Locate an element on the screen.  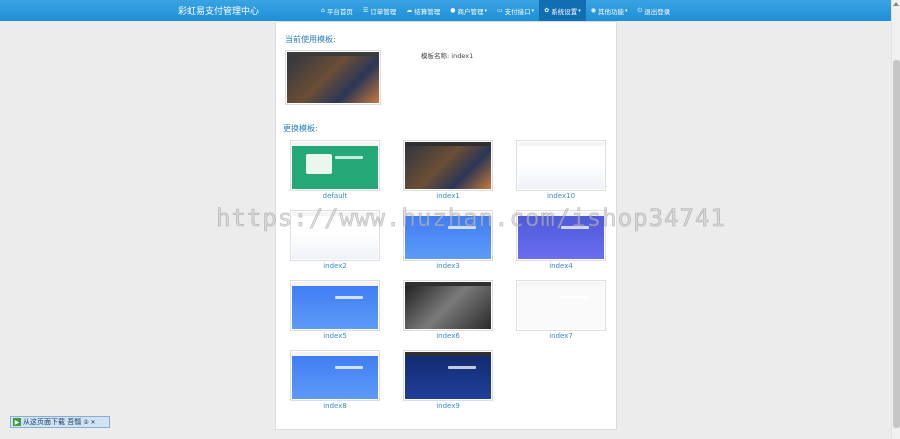
current-template-preview is located at coordinates (333, 77).